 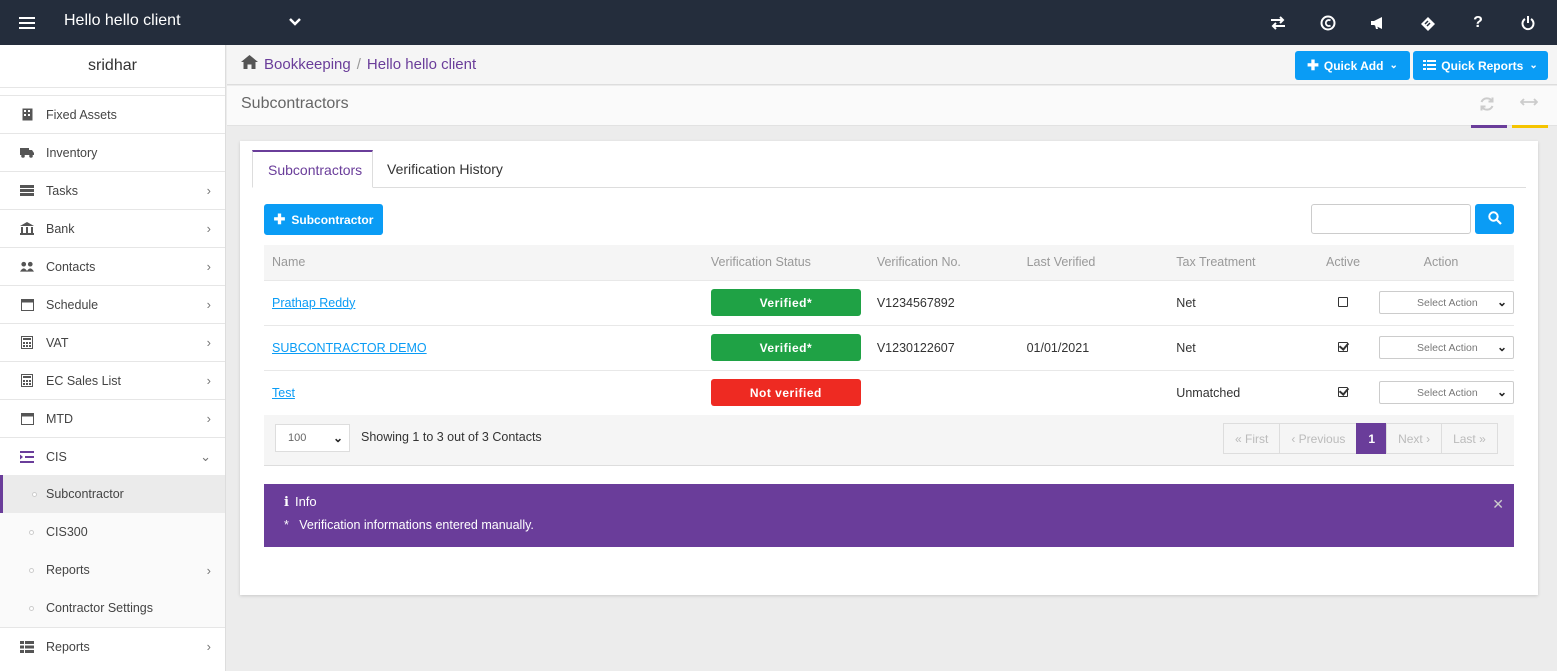 I want to click on quick-add-label: Quick Add, so click(x=1353, y=65).